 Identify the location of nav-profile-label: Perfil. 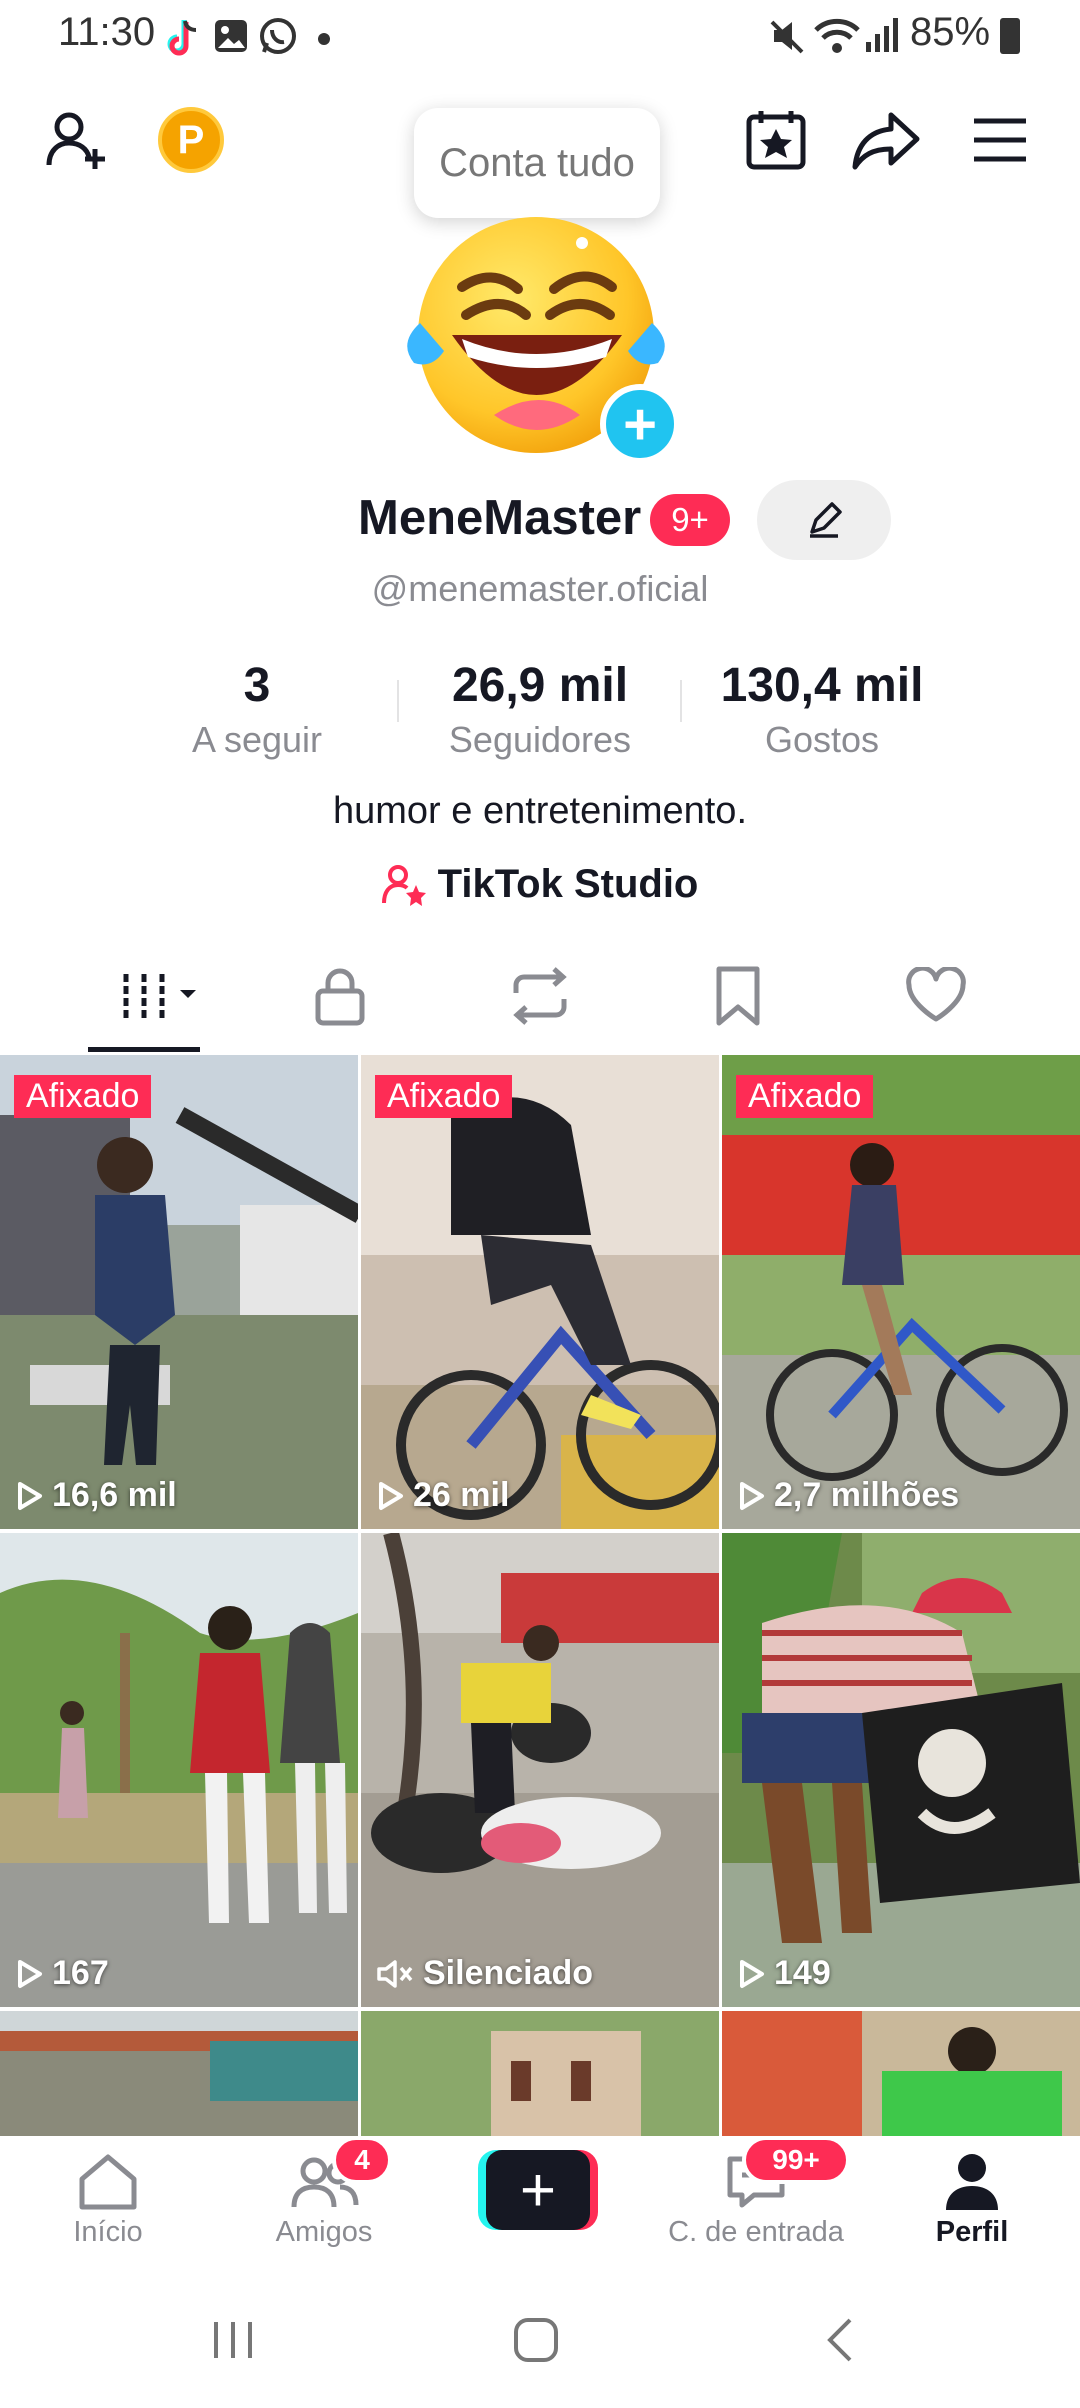
(972, 2232).